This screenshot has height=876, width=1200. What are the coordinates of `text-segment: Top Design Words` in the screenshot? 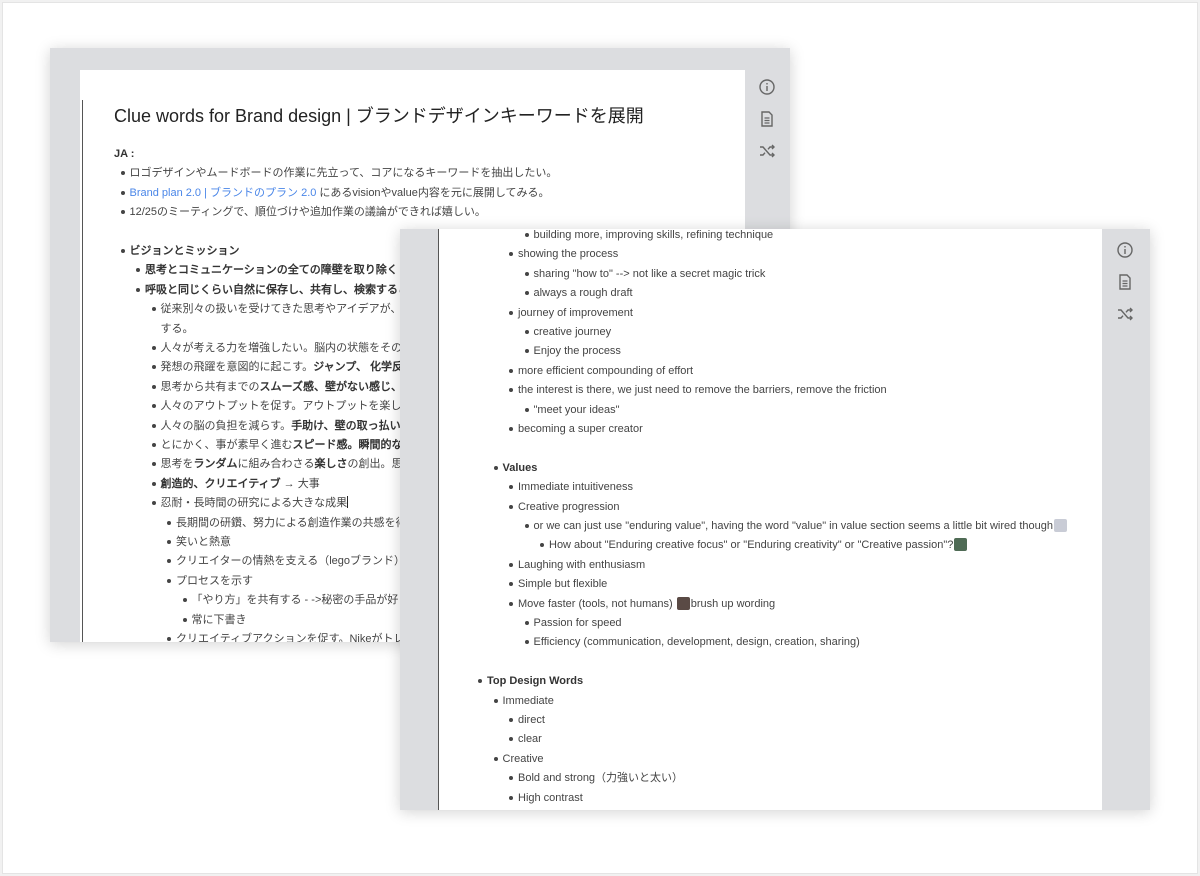 It's located at (535, 681).